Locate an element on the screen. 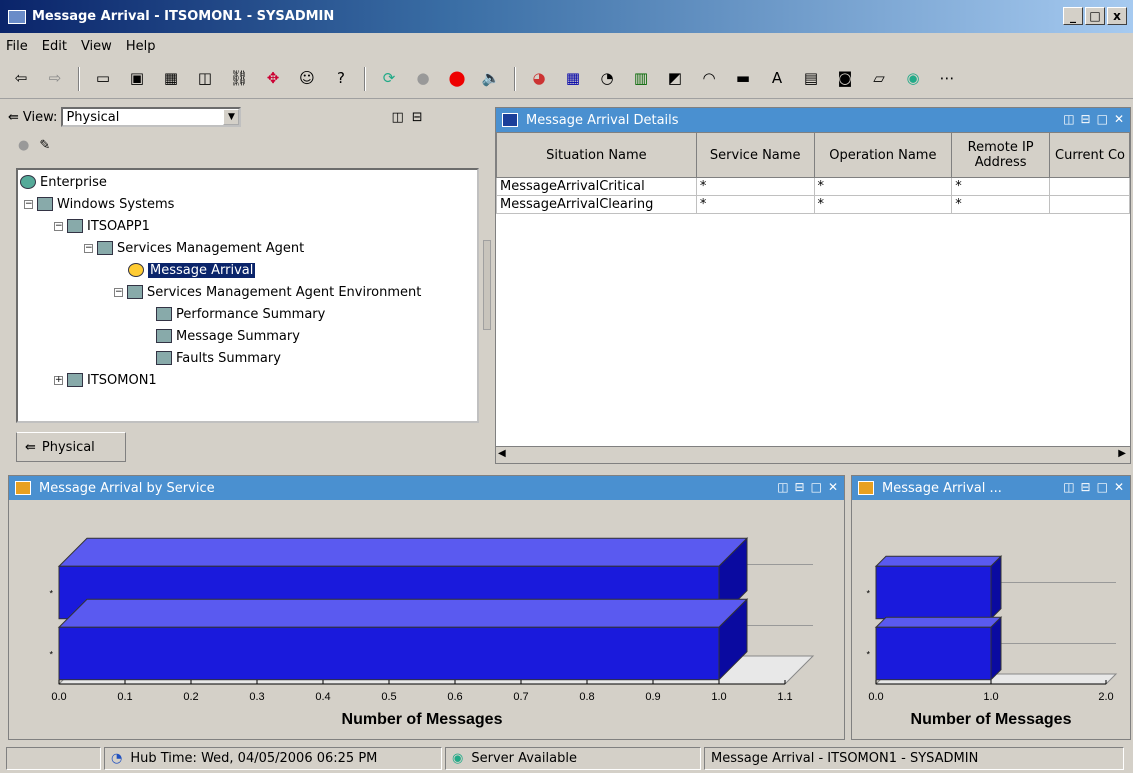  app-icon is located at coordinates (17, 16).